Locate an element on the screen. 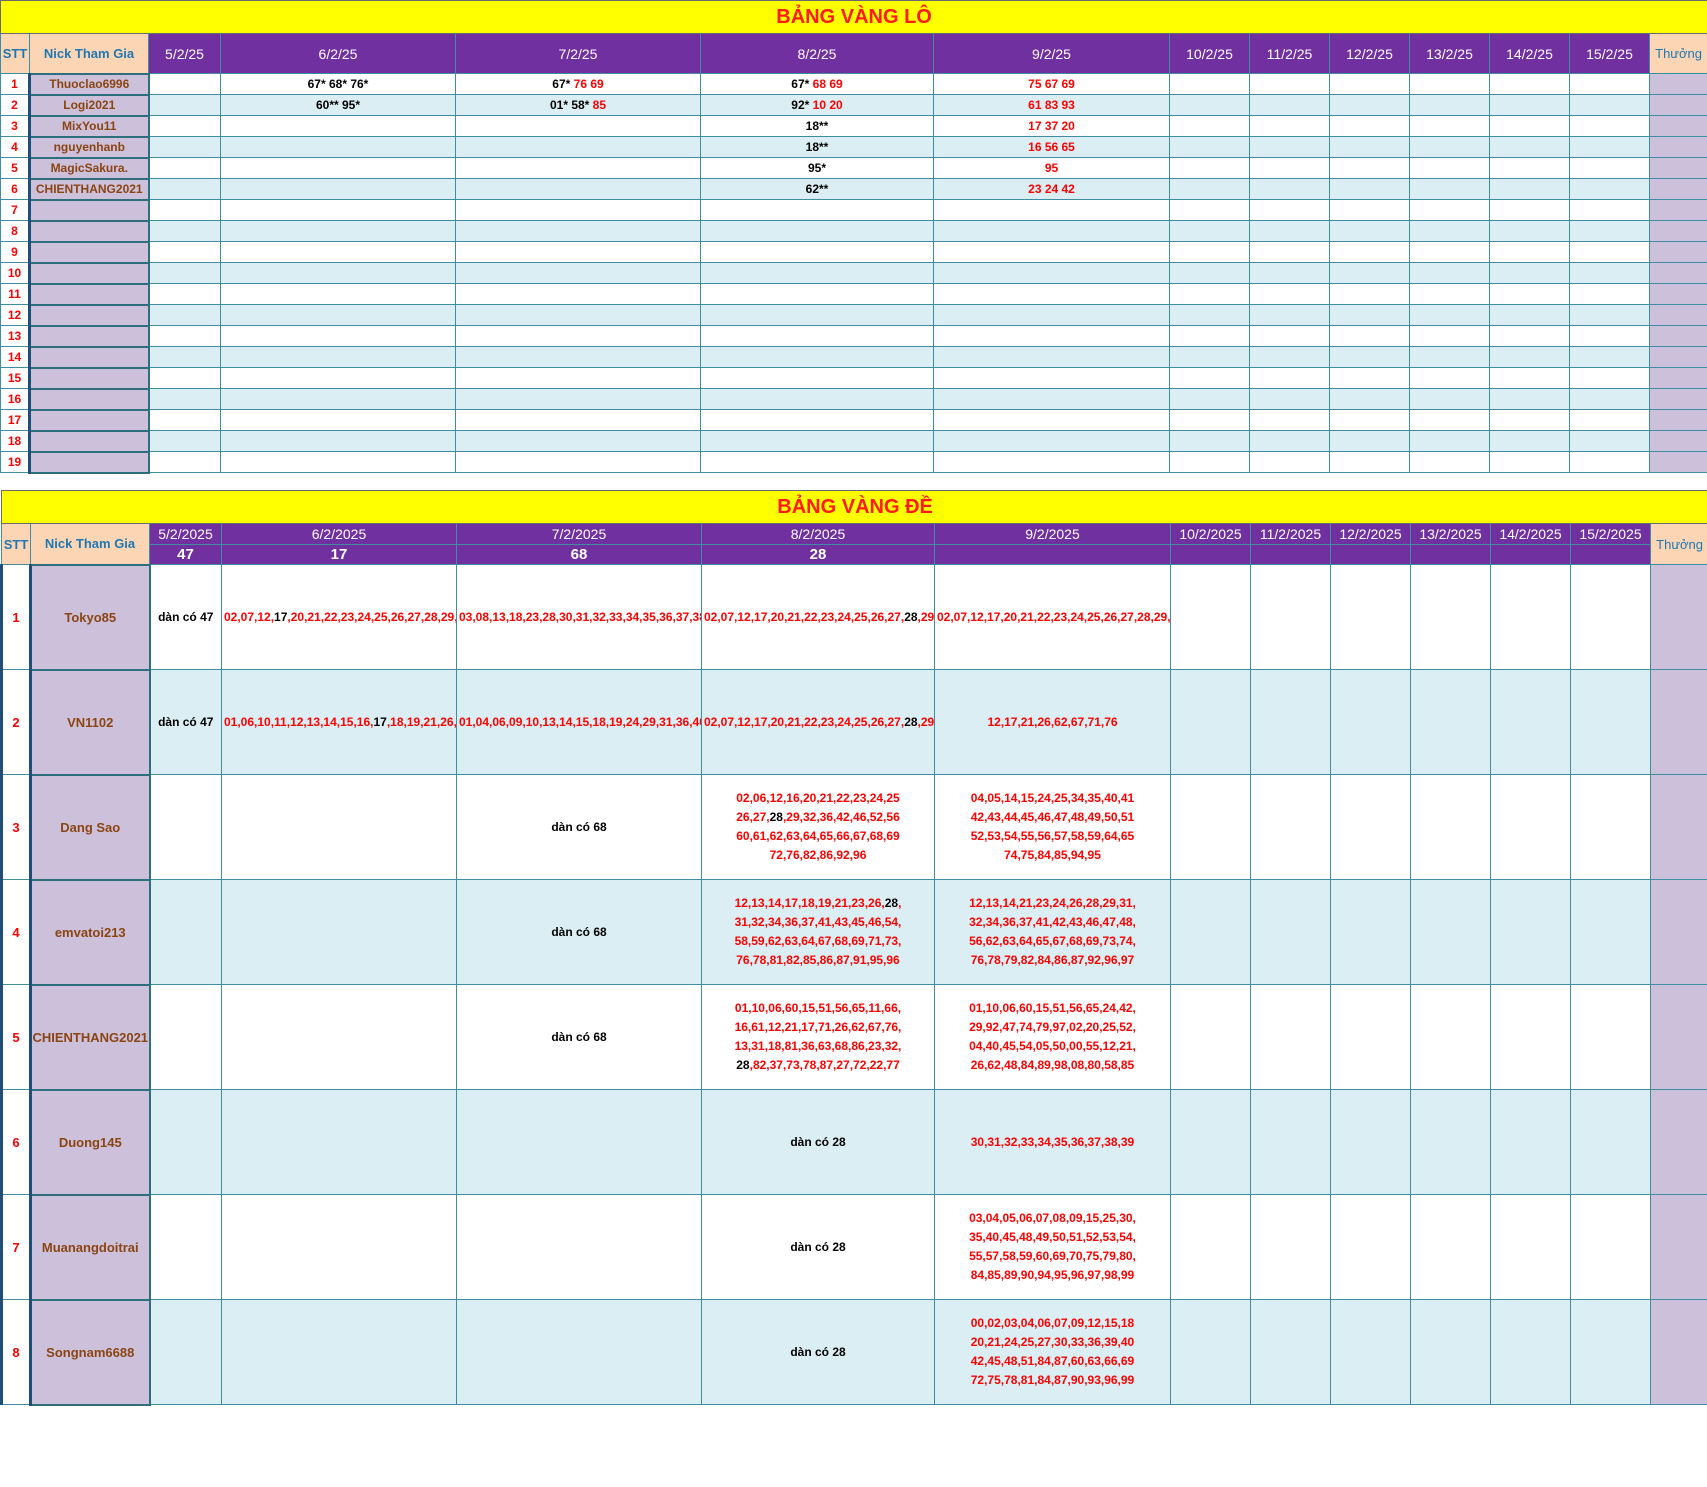  date-cell: 92* 10 20 is located at coordinates (817, 105).